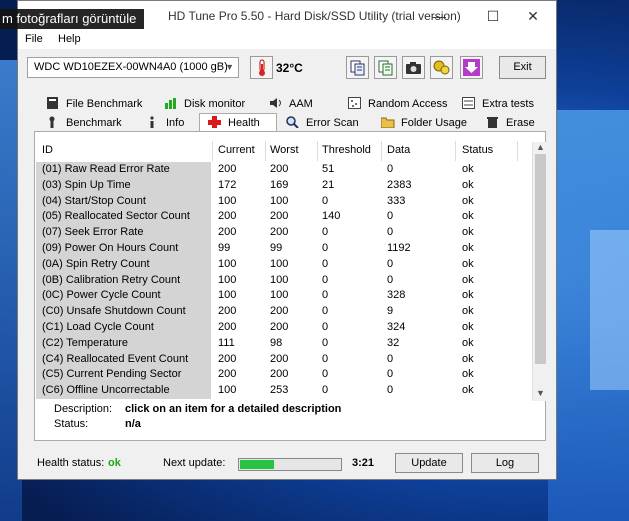  What do you see at coordinates (498, 104) in the screenshot?
I see `tab-extra-tests: Extra tests` at bounding box center [498, 104].